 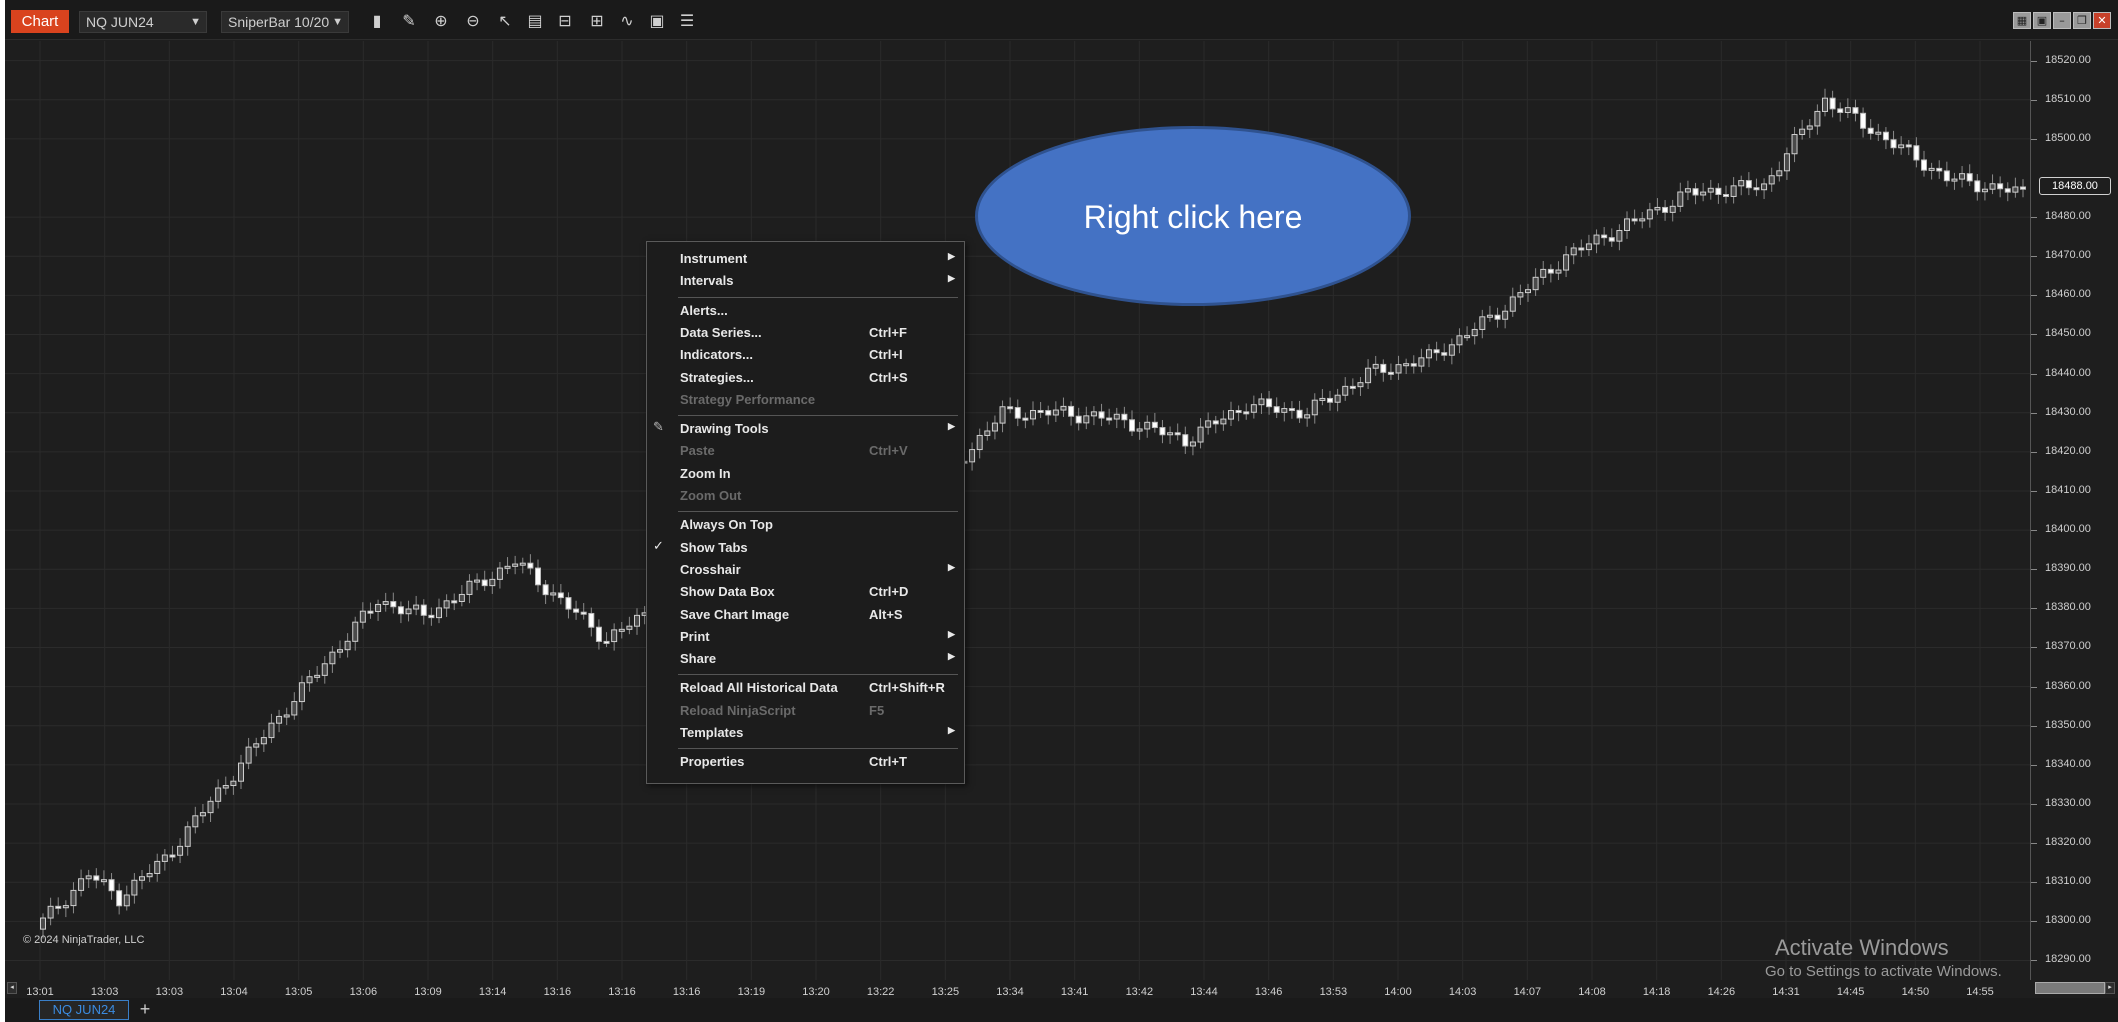 What do you see at coordinates (805, 429) in the screenshot?
I see `menu-item-drawing-tools: ✎ Drawing Tools ▶` at bounding box center [805, 429].